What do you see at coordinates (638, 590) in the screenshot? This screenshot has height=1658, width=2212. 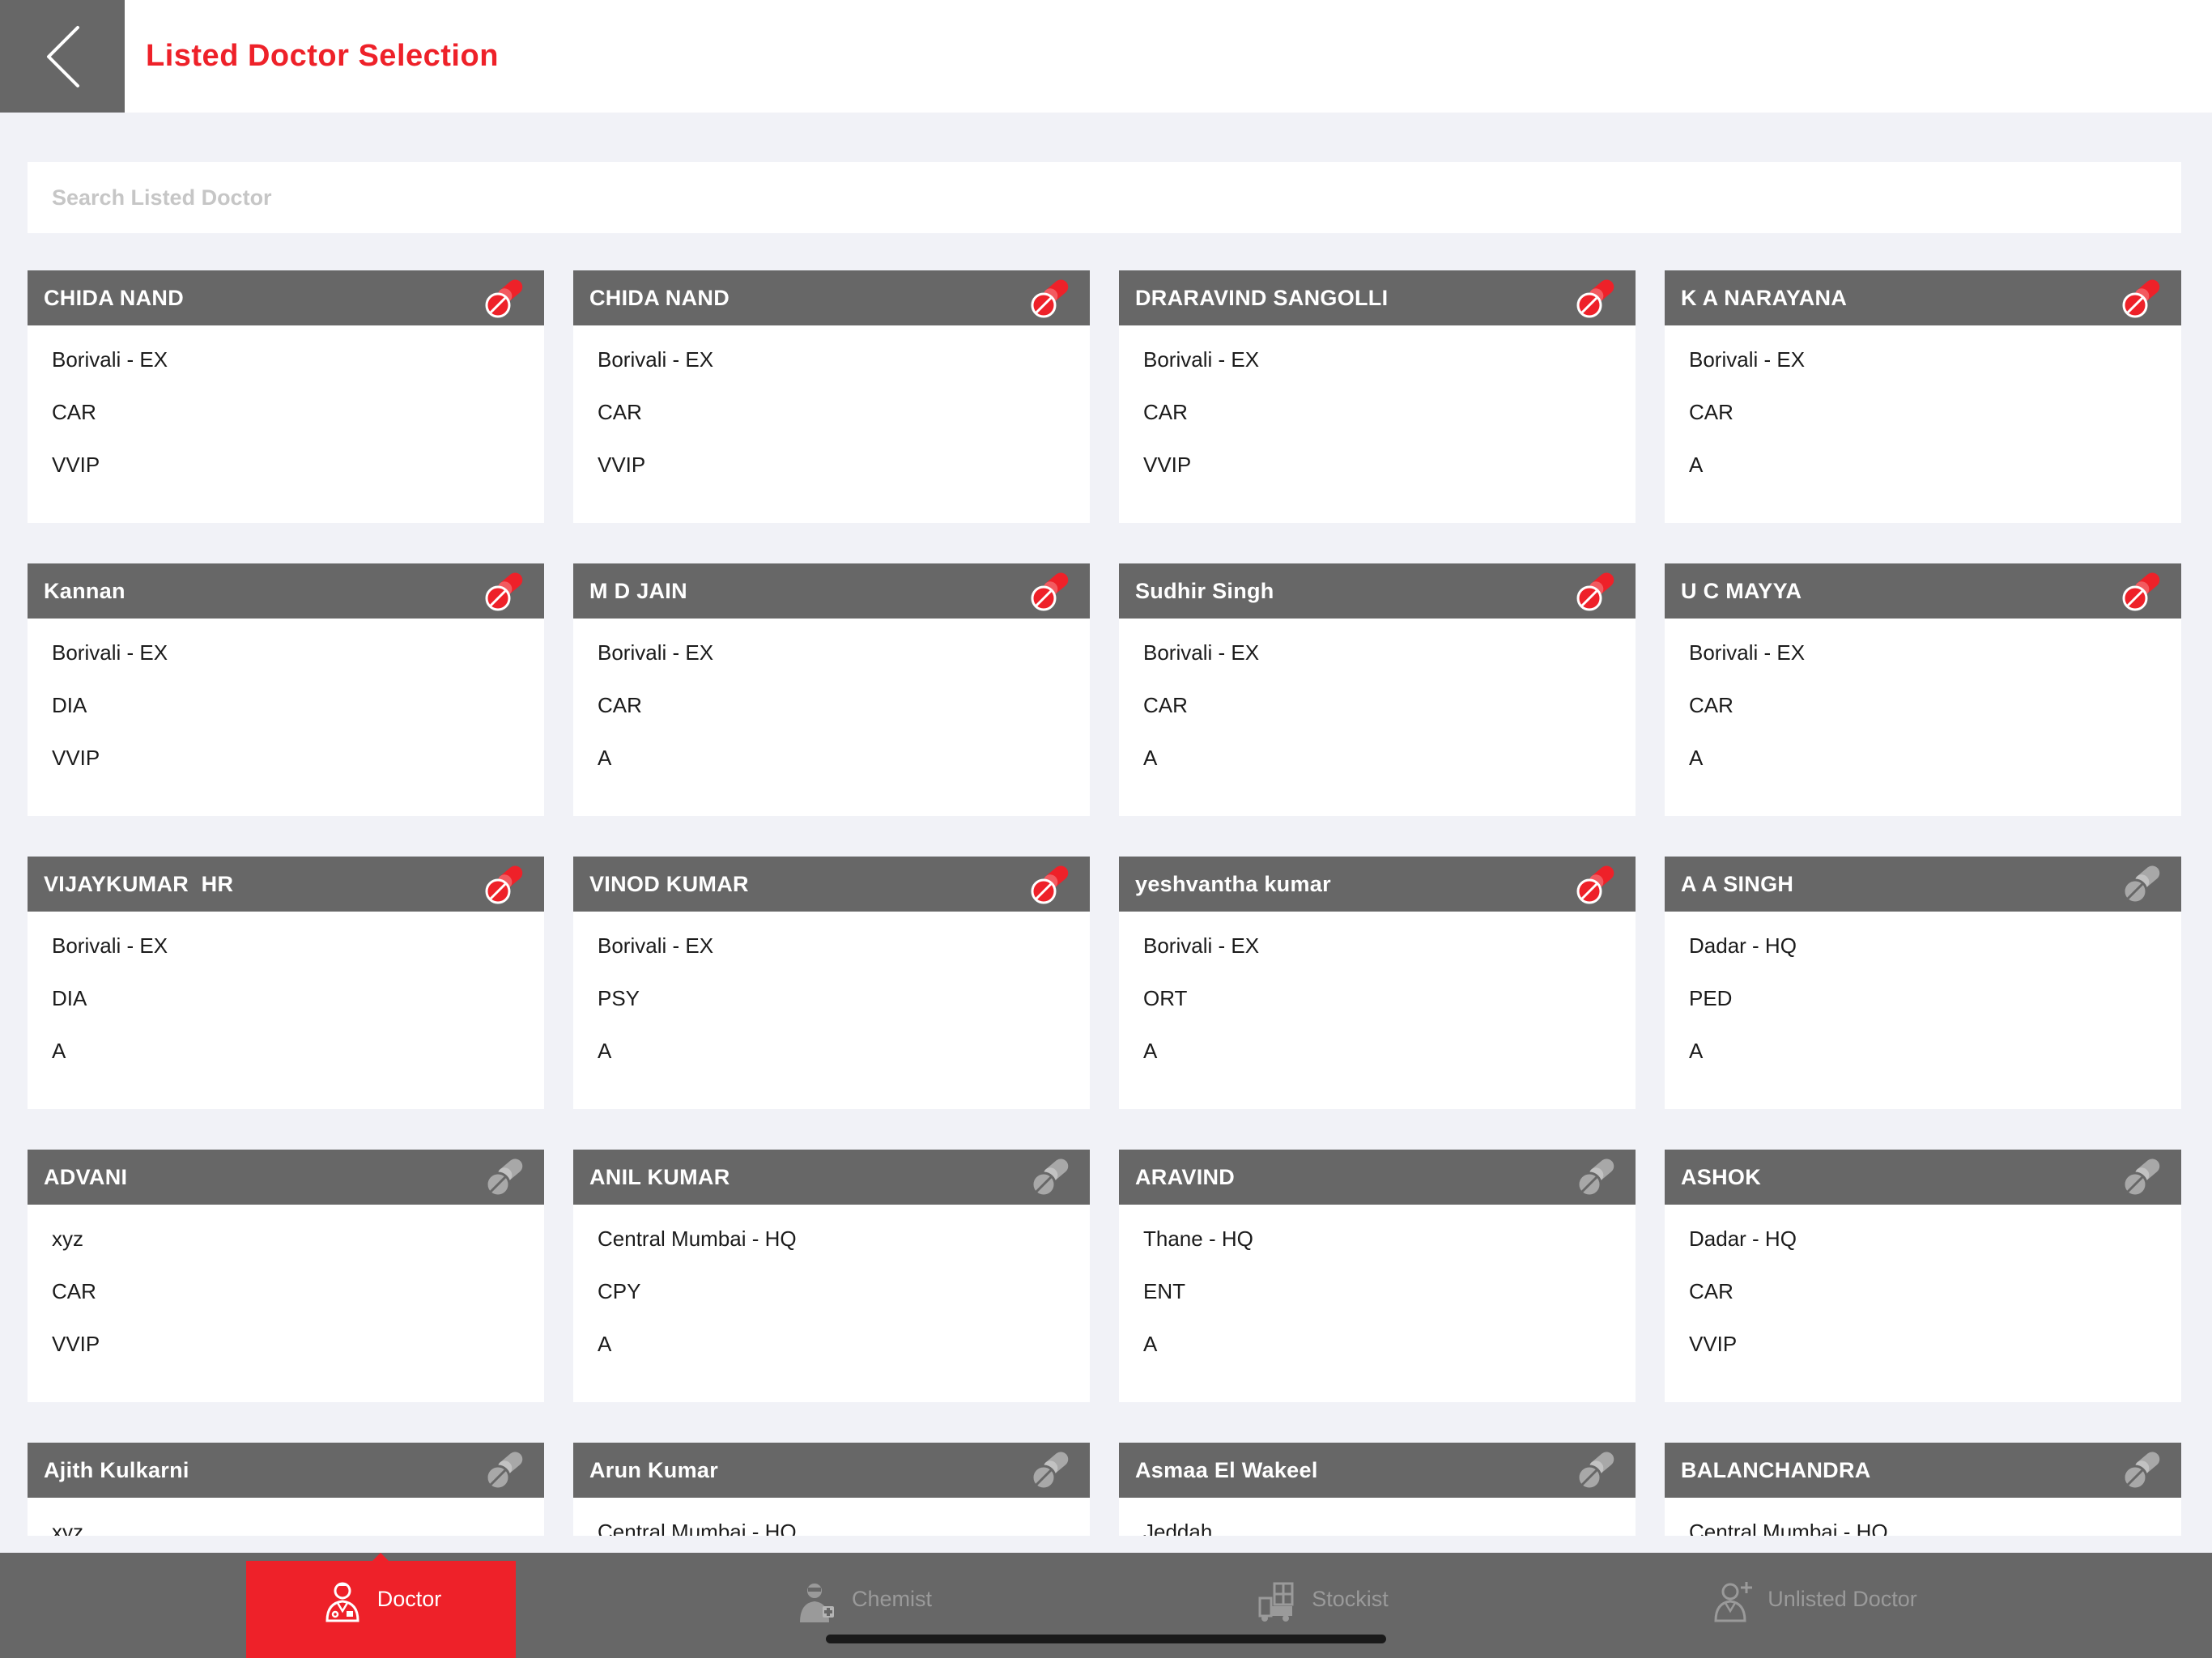 I see `doctor-name: M D JAIN` at bounding box center [638, 590].